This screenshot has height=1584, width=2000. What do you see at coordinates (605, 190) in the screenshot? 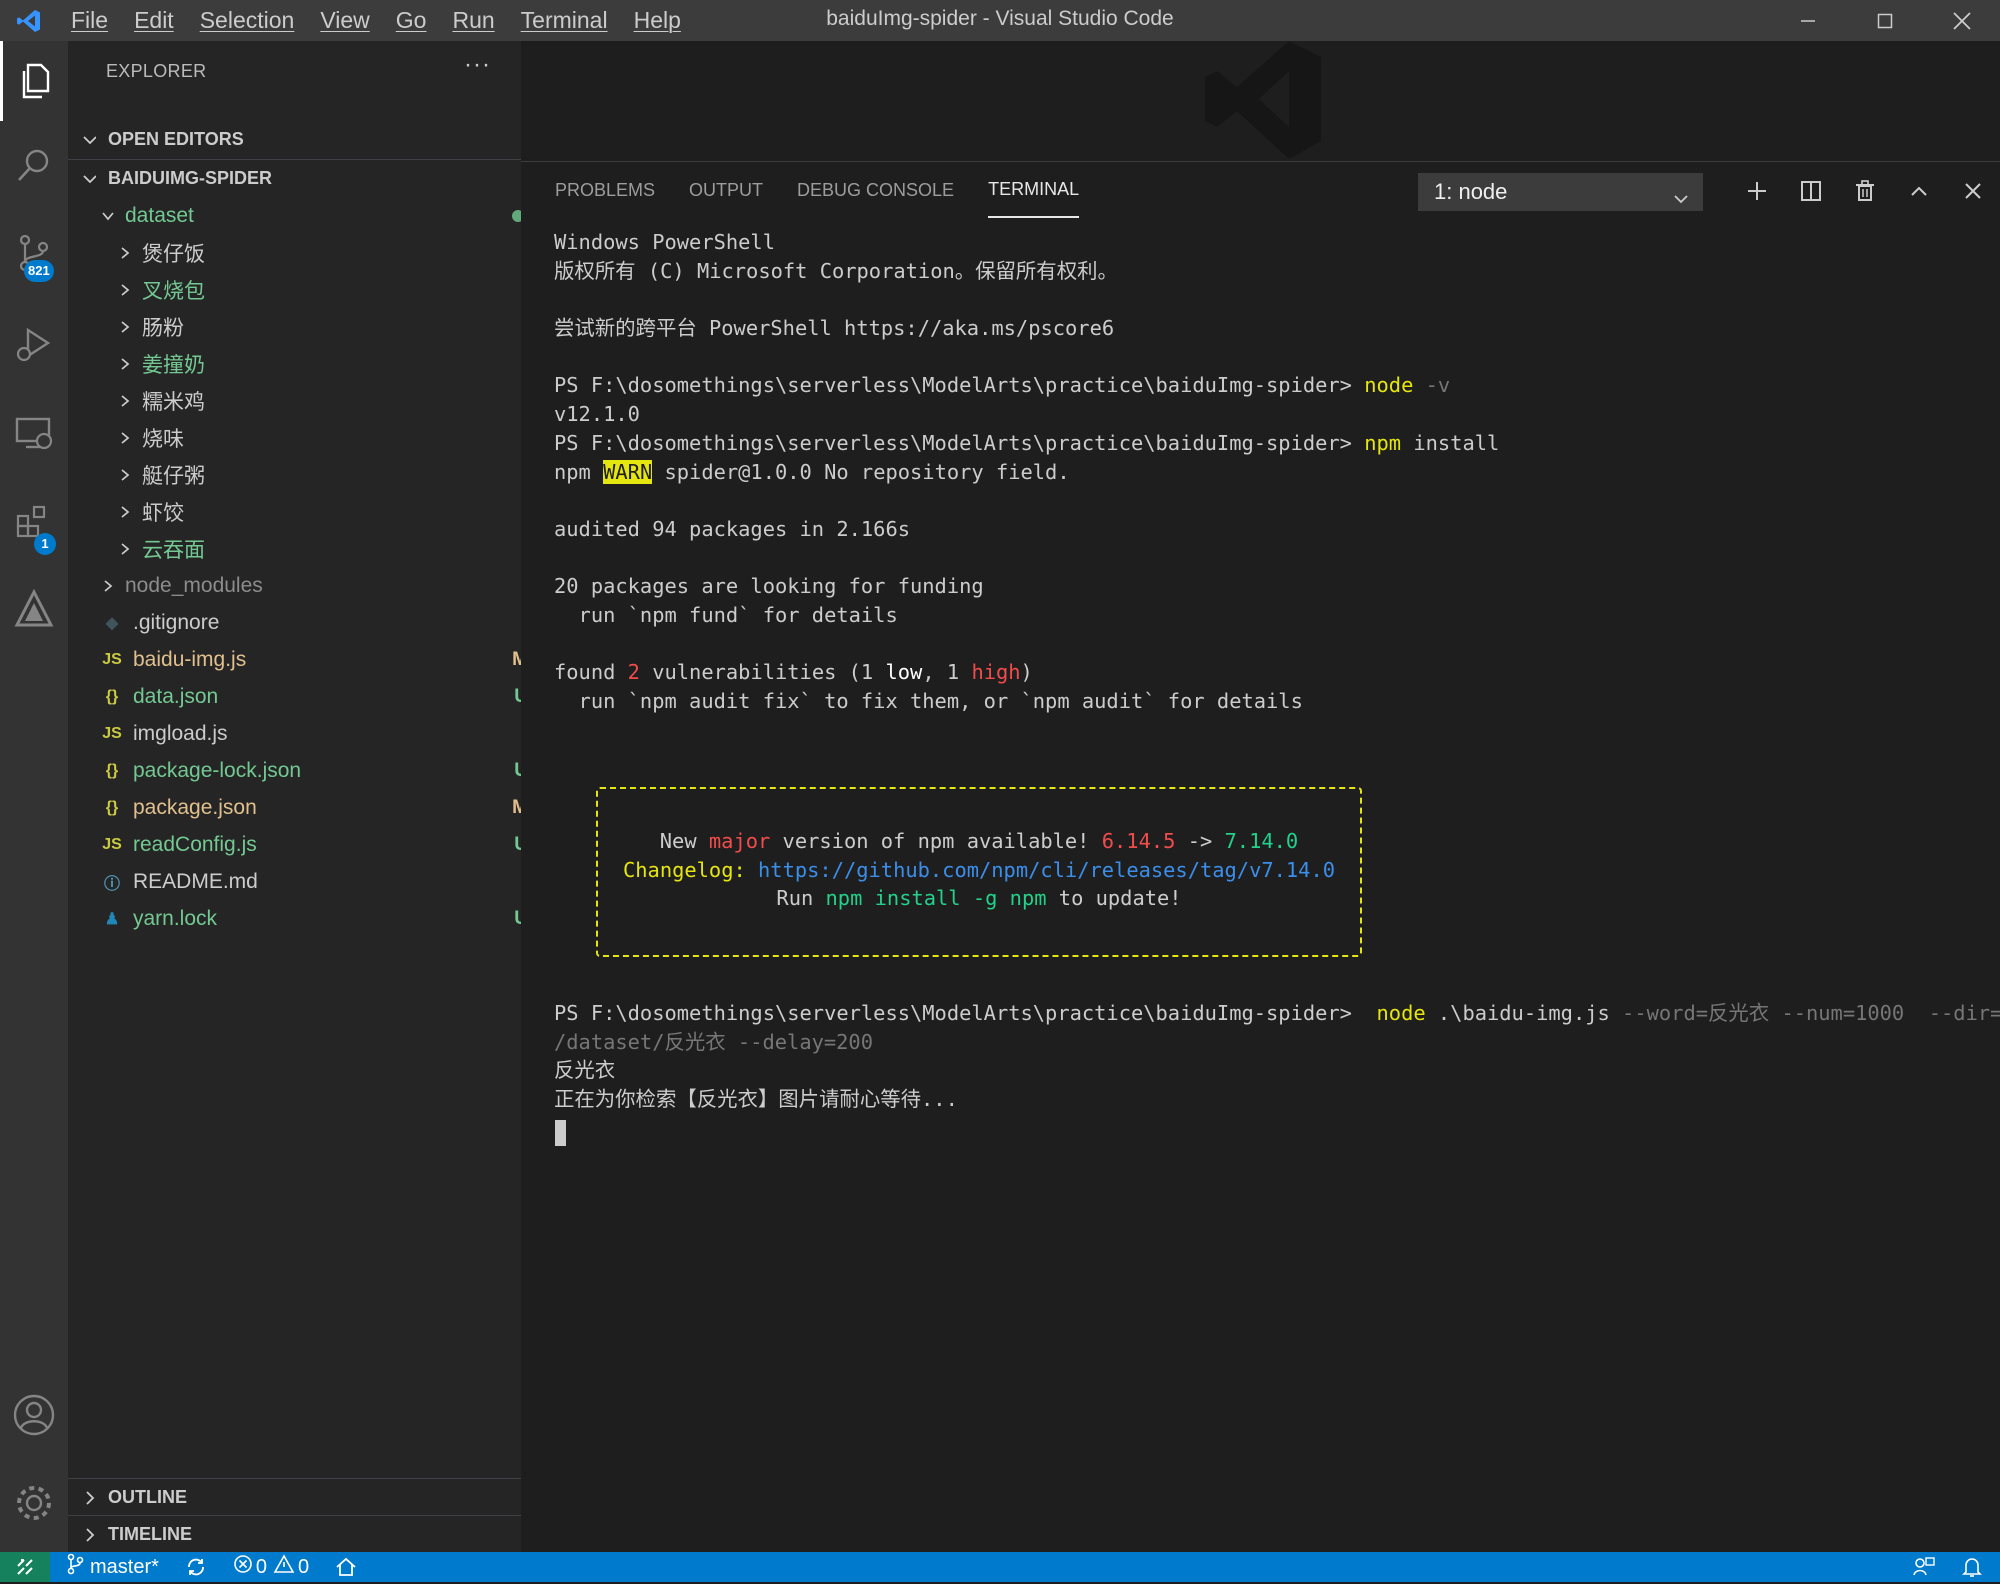
I see `tab-problems: PROBLEMS` at bounding box center [605, 190].